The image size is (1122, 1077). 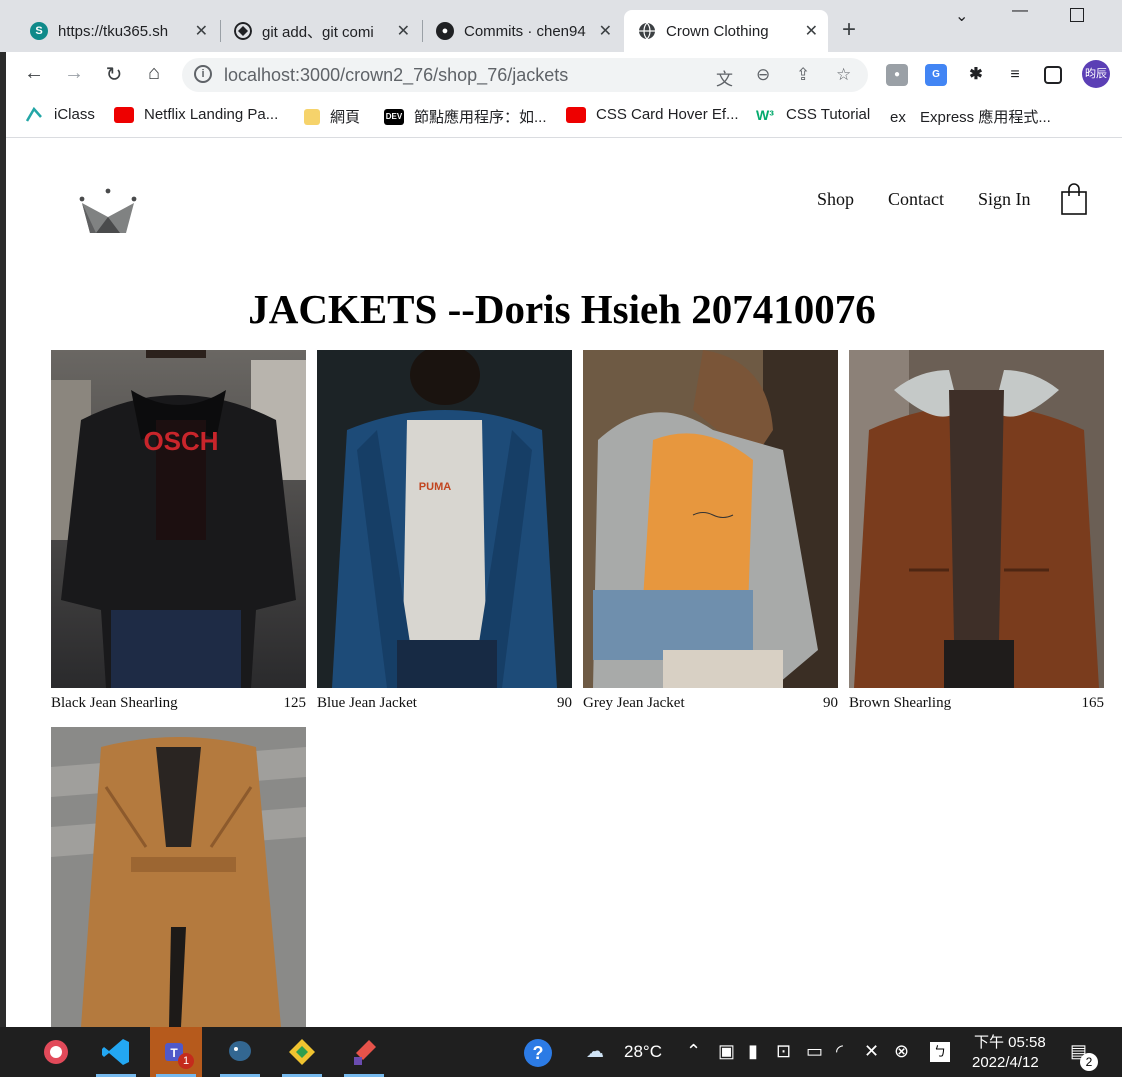 I want to click on maximize-icon, so click(x=1077, y=15).